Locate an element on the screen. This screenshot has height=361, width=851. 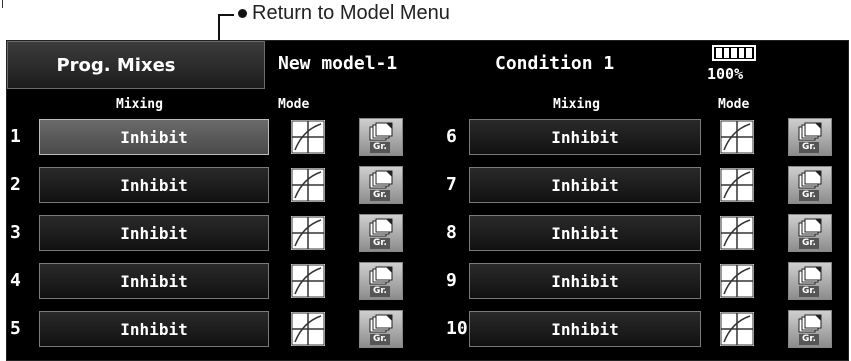
row-number-6: 6 is located at coordinates (451, 136).